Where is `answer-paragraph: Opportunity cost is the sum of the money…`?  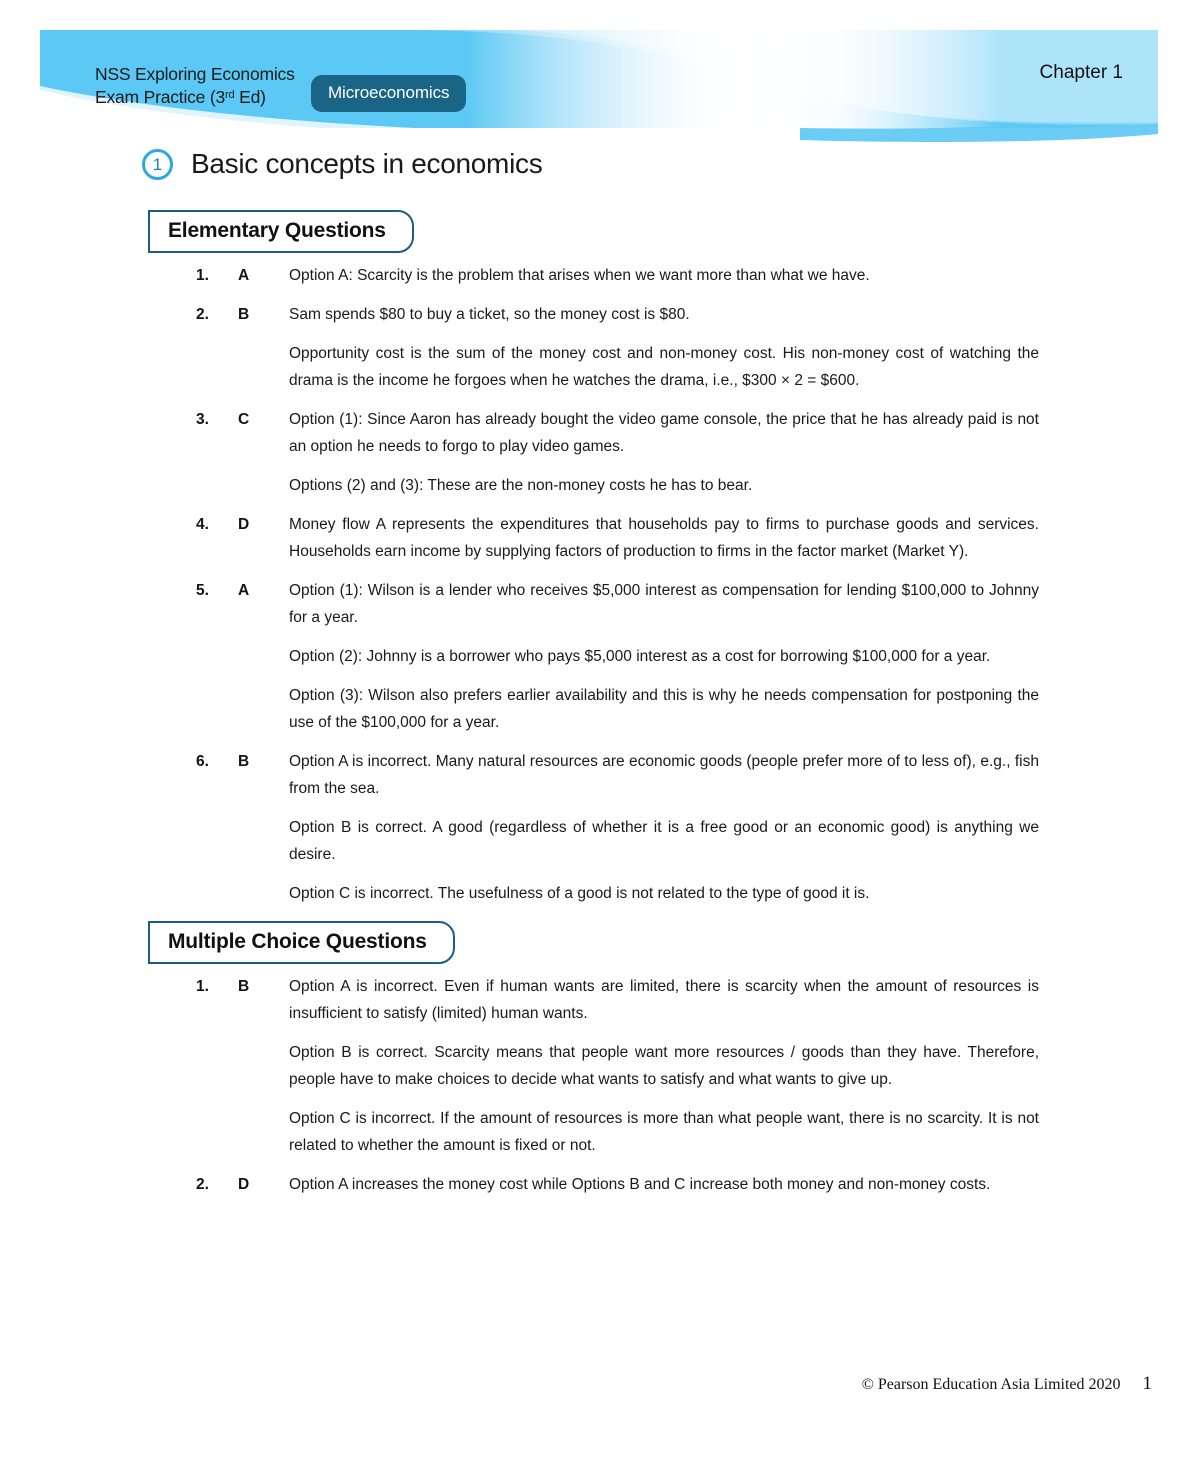
answer-paragraph: Opportunity cost is the sum of the money… is located at coordinates (664, 367).